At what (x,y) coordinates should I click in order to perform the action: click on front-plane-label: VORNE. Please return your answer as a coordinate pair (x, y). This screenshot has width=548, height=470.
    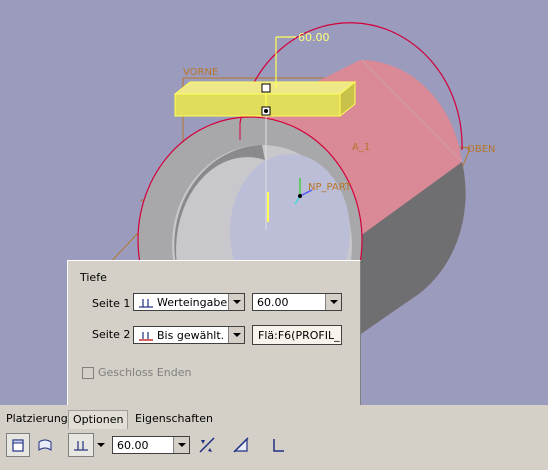
    Looking at the image, I should click on (200, 72).